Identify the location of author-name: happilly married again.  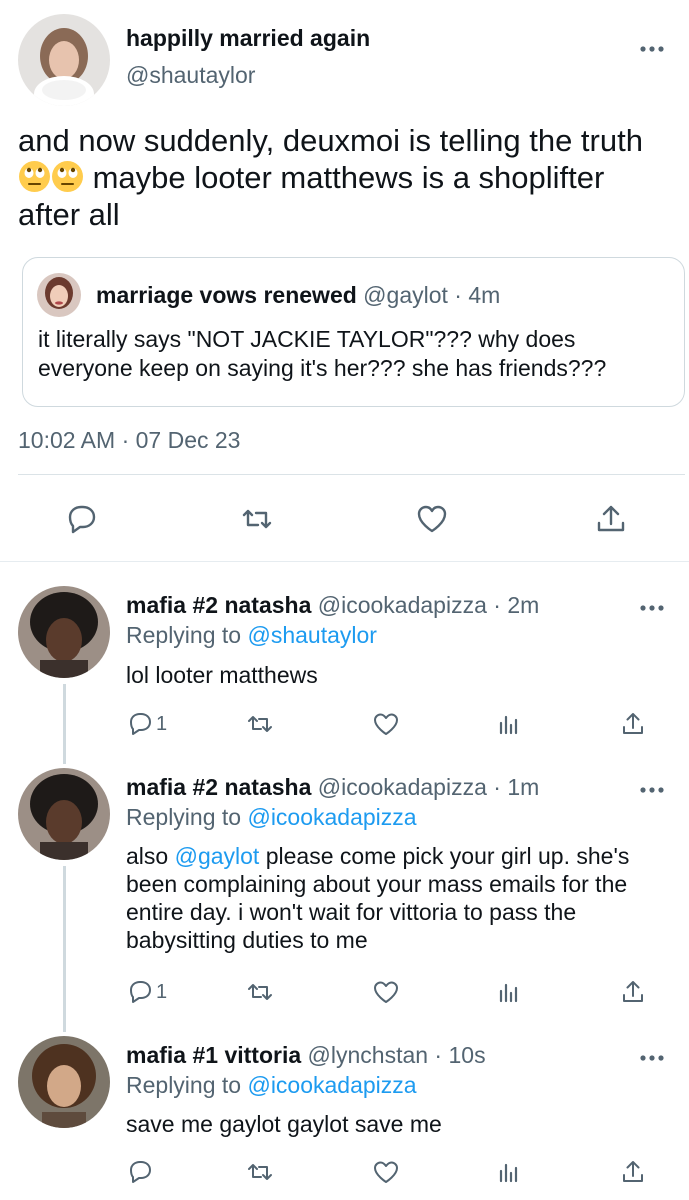
(248, 38).